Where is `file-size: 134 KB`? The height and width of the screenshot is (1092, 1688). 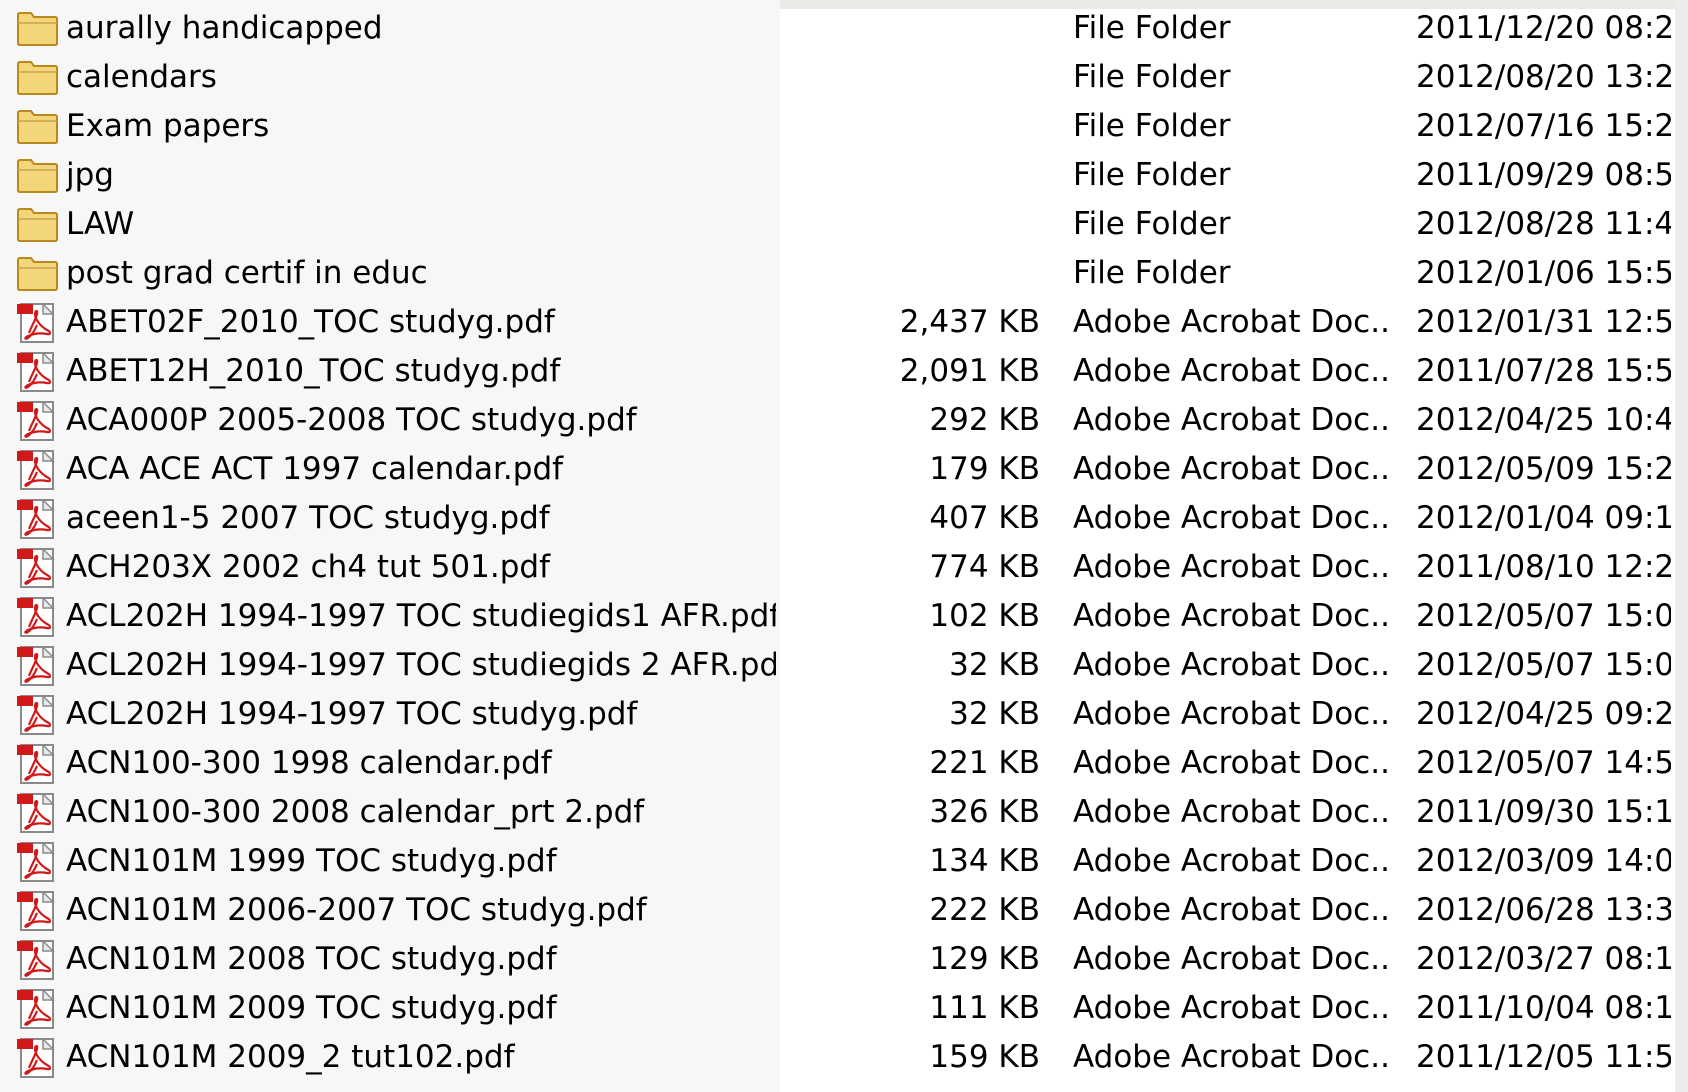
file-size: 134 KB is located at coordinates (984, 861).